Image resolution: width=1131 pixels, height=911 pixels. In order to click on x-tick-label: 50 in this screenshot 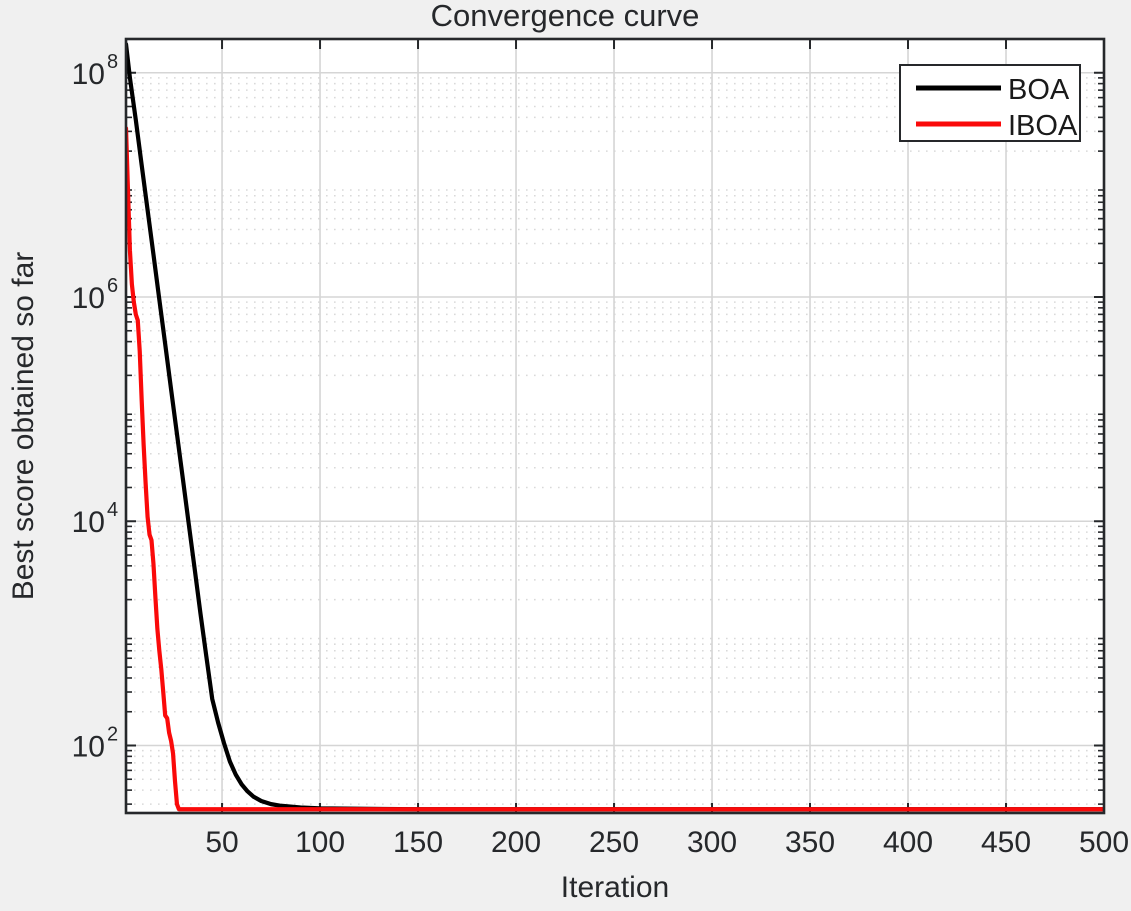, I will do `click(221, 842)`.